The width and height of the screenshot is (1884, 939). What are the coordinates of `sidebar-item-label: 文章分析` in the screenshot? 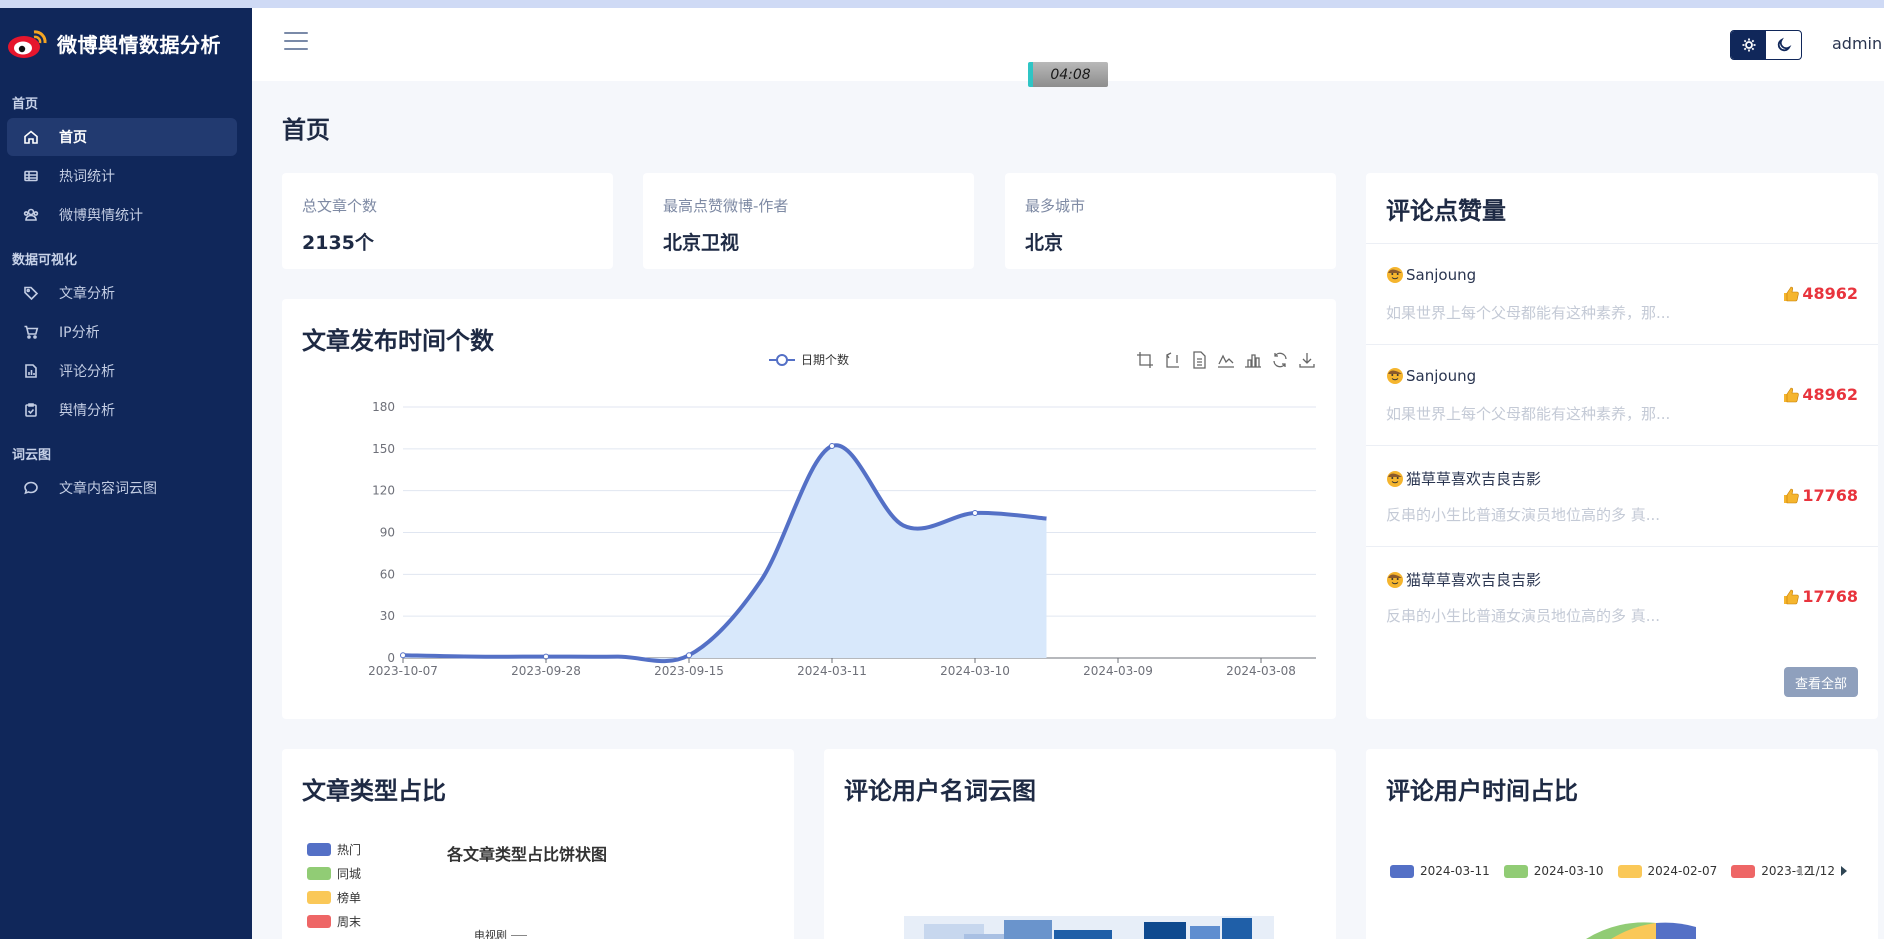 It's located at (87, 294).